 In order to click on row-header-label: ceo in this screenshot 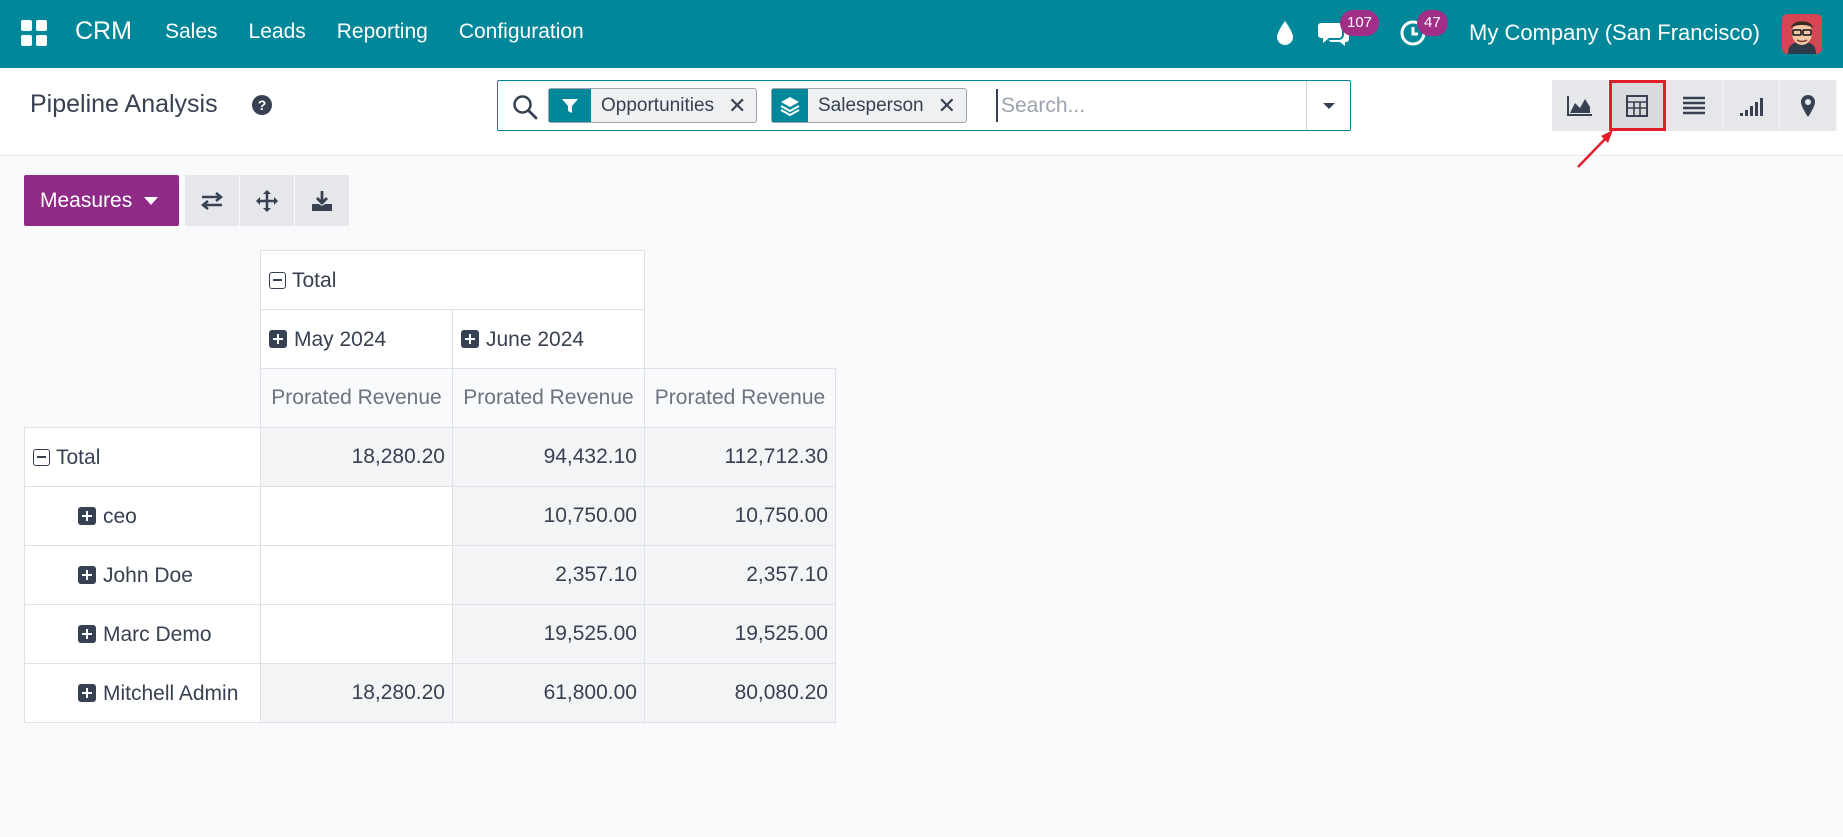, I will do `click(120, 516)`.